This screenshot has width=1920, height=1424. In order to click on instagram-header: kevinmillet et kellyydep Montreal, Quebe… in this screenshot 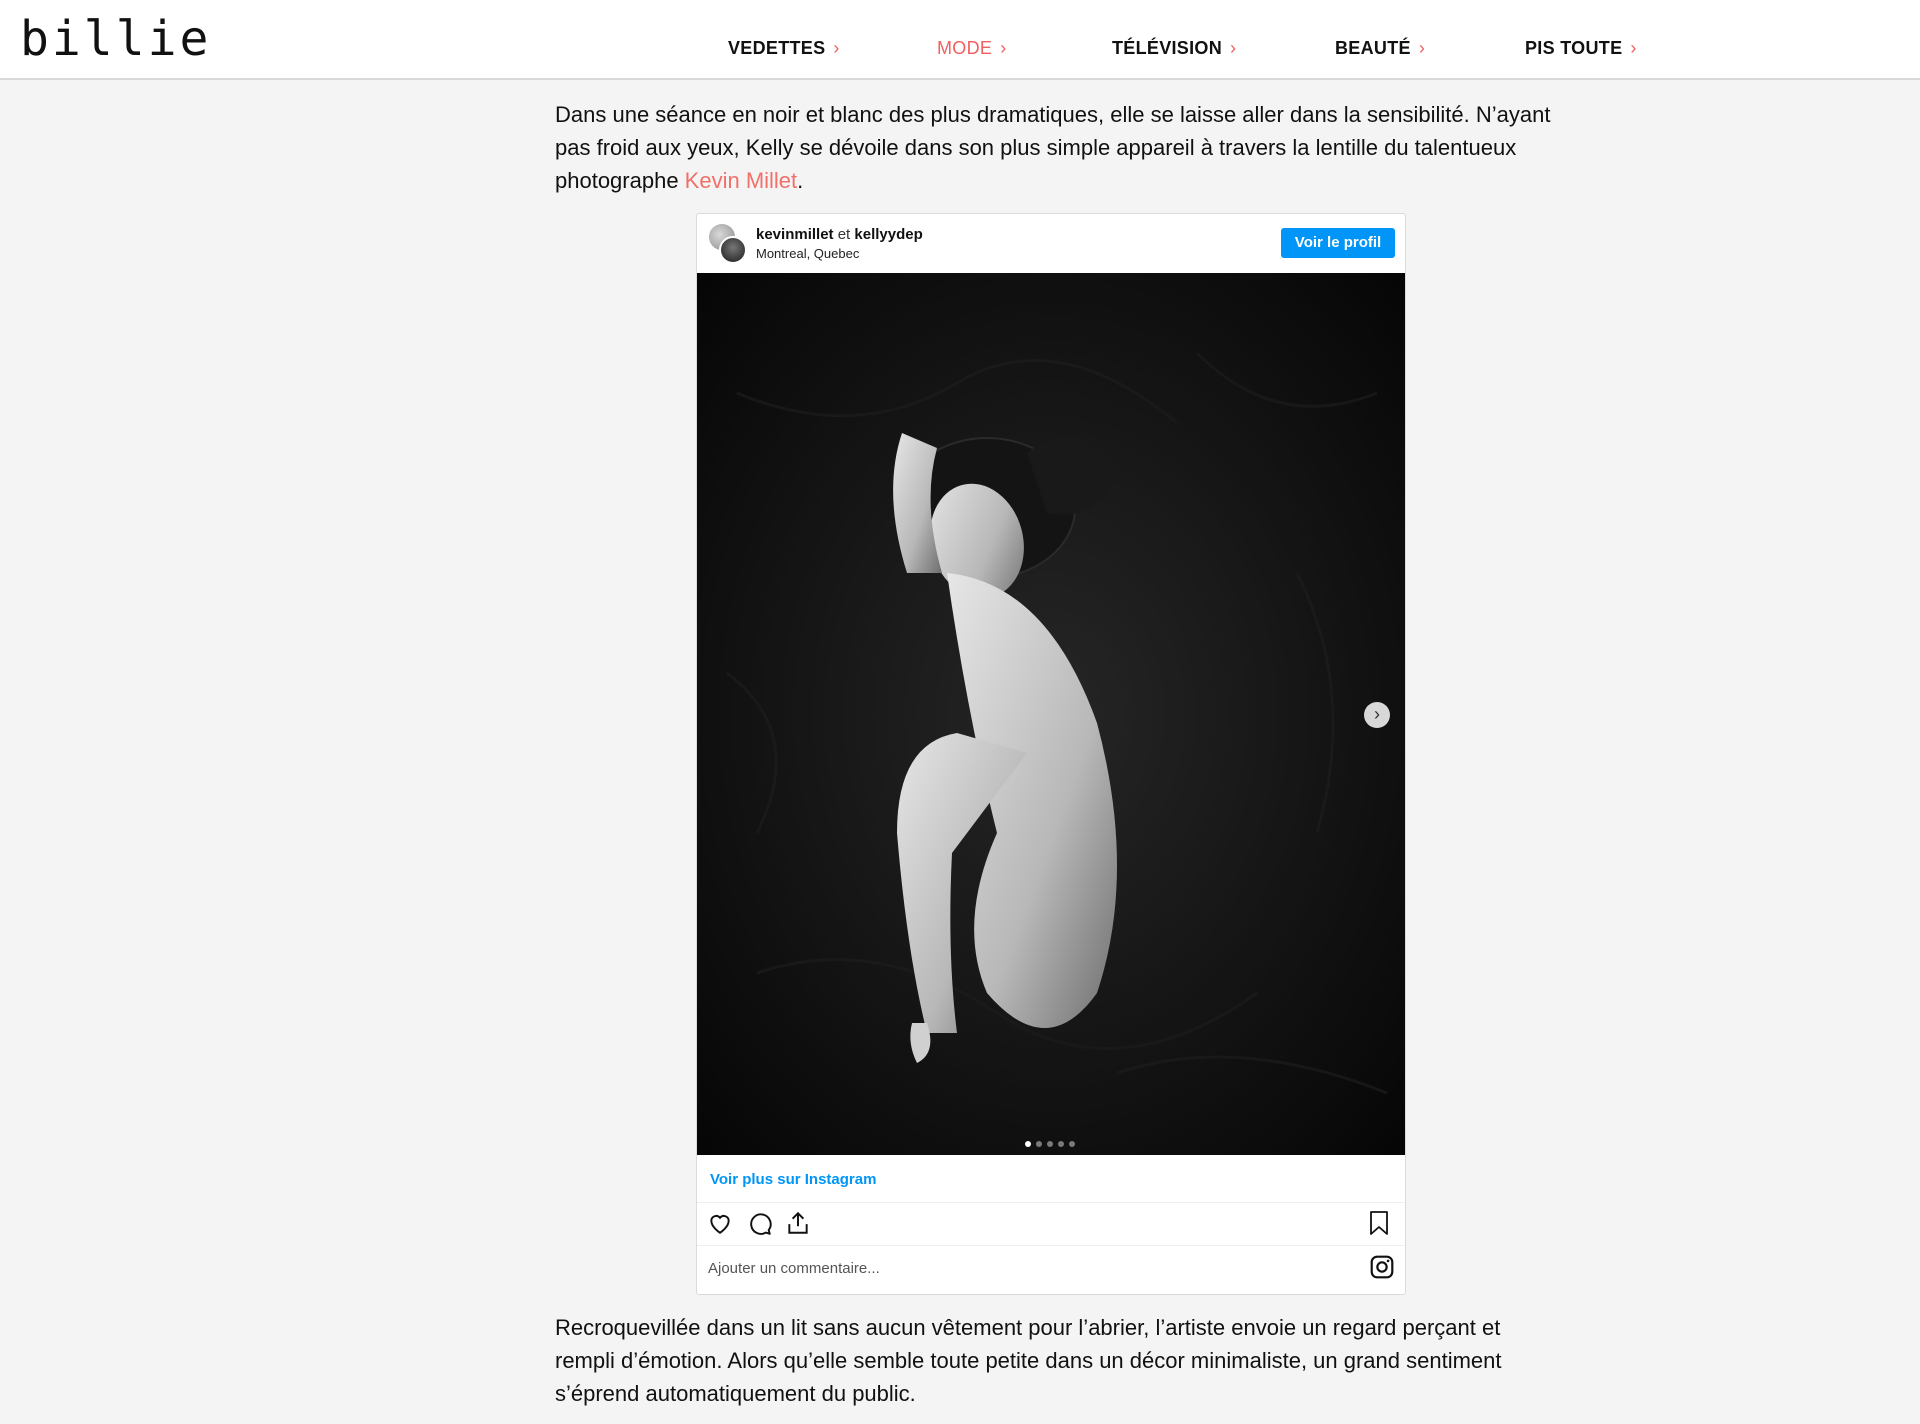, I will do `click(1051, 243)`.